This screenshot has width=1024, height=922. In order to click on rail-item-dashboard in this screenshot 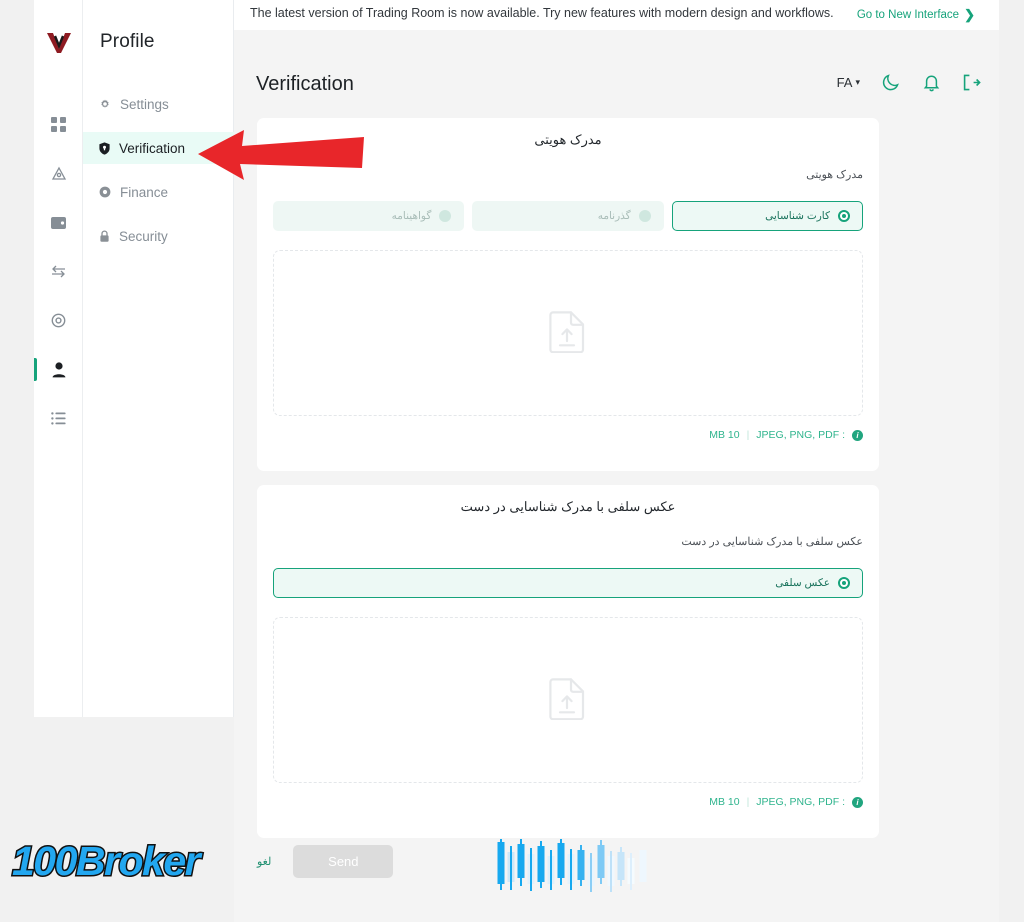, I will do `click(58, 124)`.